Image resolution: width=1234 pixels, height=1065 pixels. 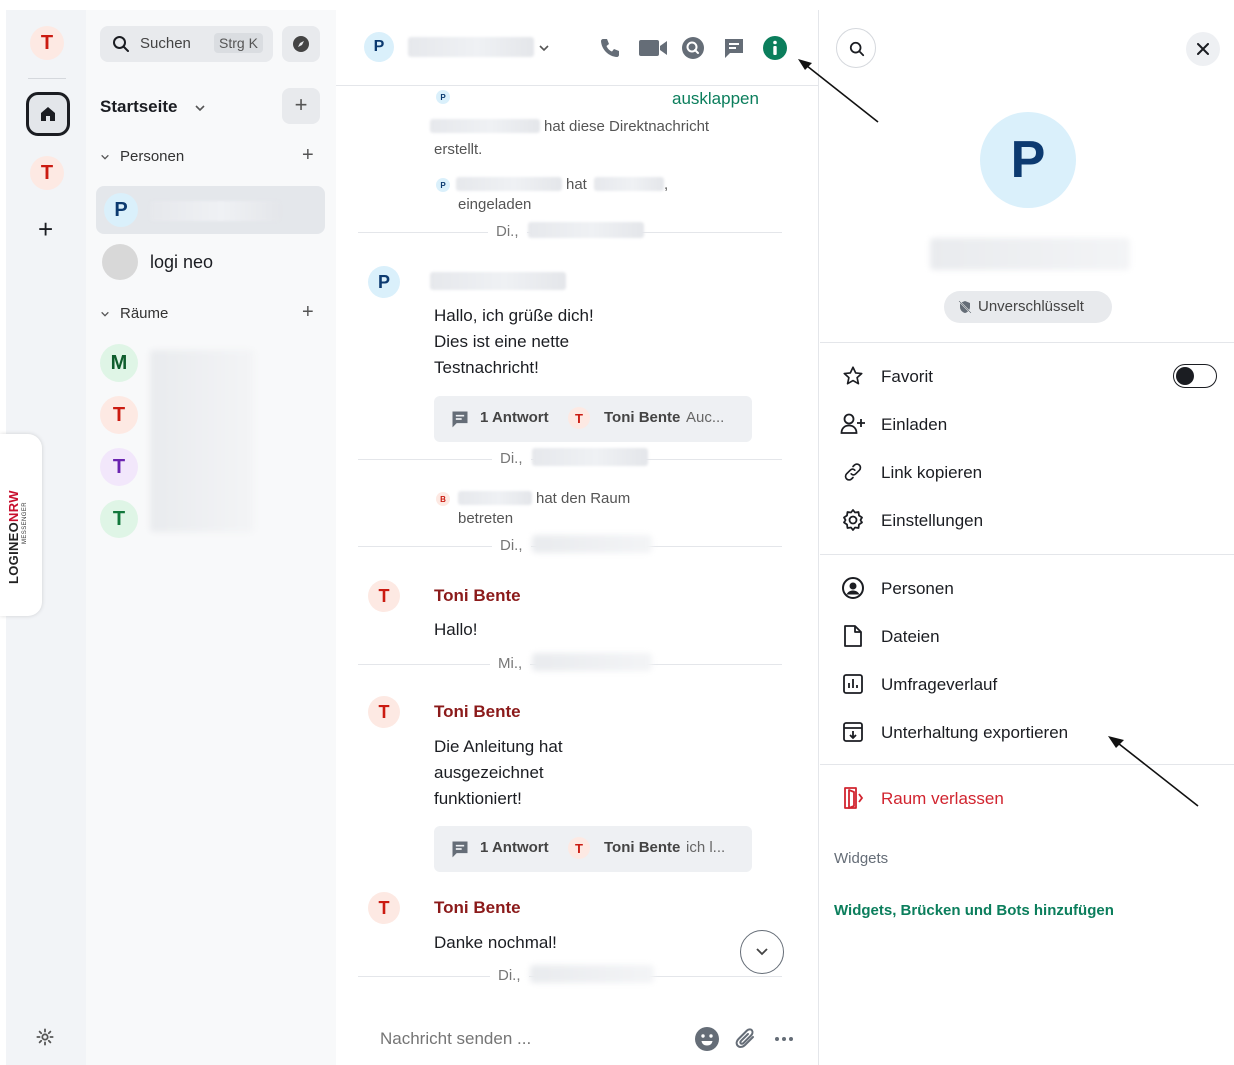 I want to click on emoji-icon, so click(x=707, y=1039).